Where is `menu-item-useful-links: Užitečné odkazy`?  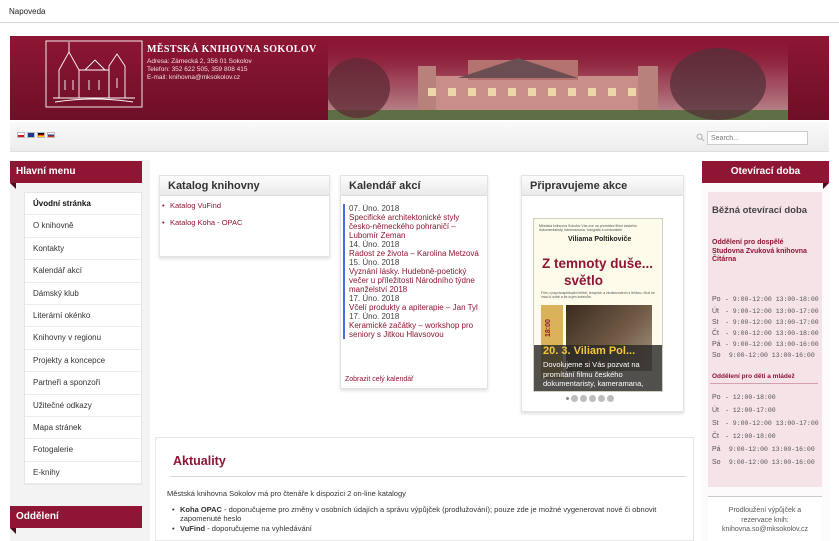
menu-item-useful-links: Užitečné odkazy is located at coordinates (83, 406).